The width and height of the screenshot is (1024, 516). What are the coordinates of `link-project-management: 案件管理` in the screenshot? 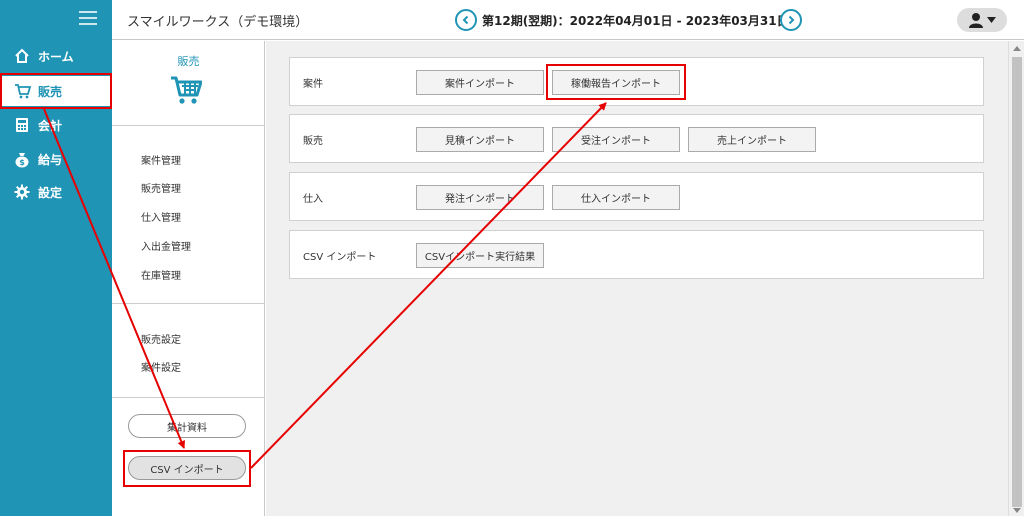 It's located at (161, 159).